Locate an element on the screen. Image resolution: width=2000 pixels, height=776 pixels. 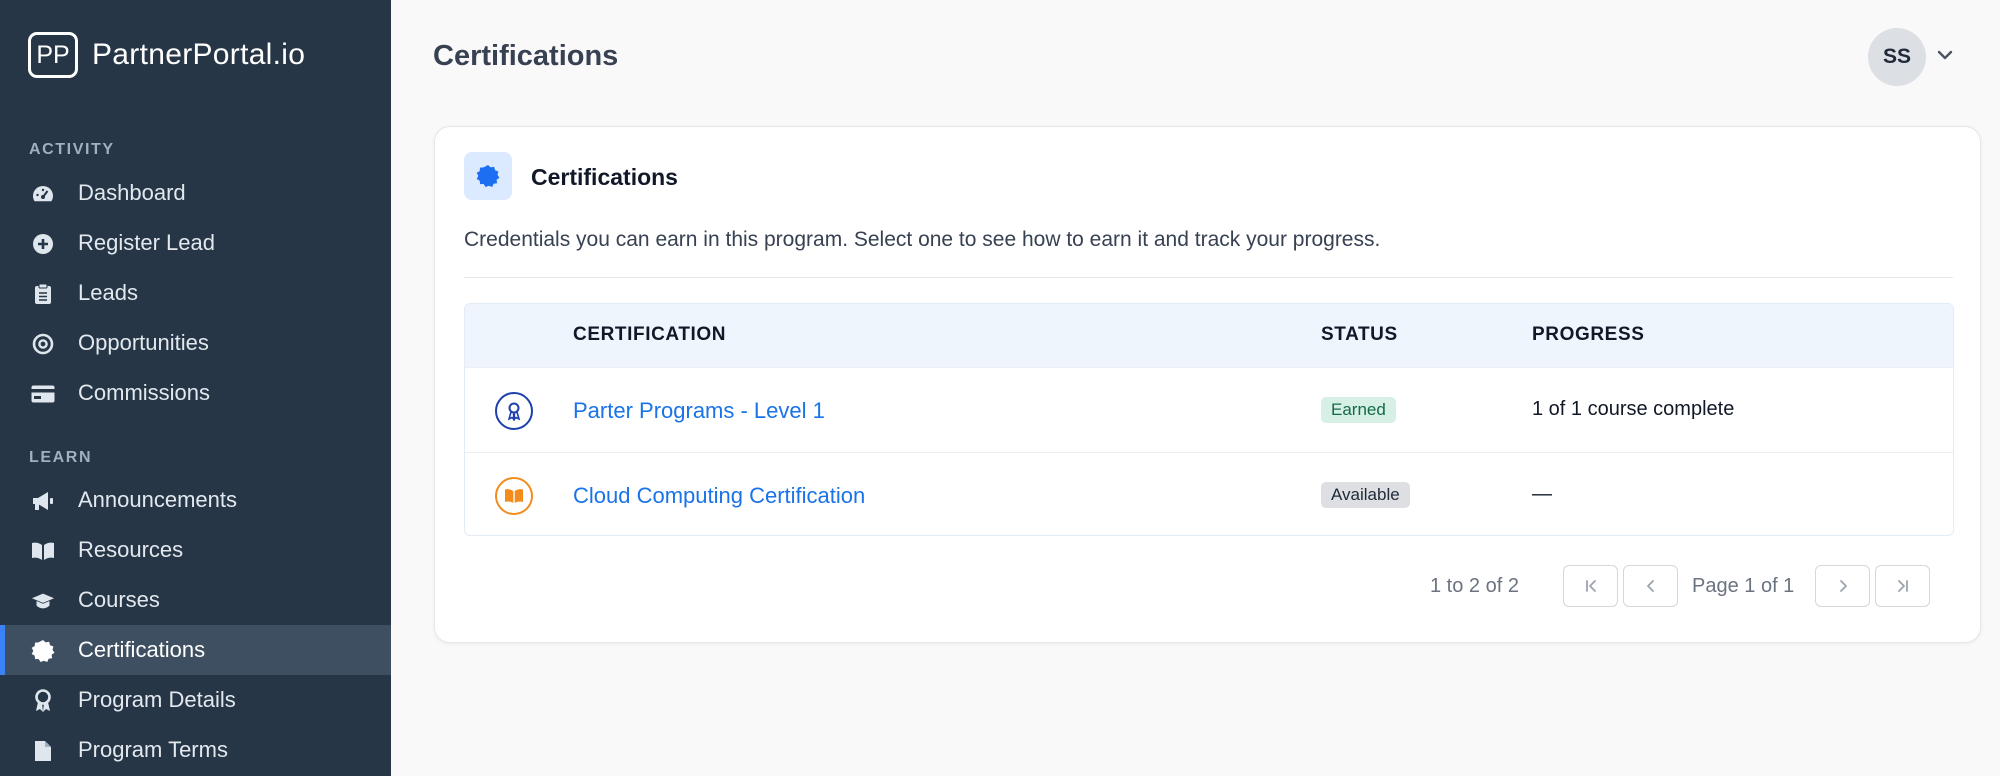
column-header-certification: CERTIFICATION is located at coordinates (649, 335).